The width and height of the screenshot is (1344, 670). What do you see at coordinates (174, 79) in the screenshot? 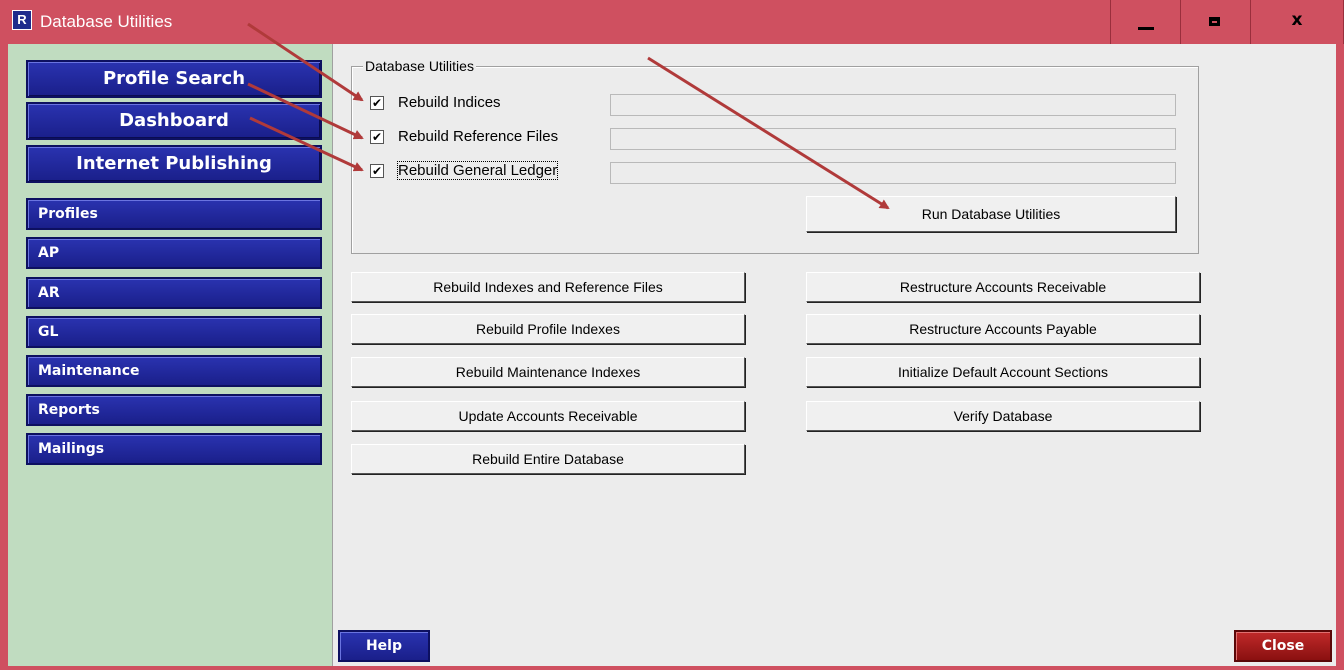
I see `profile-search-button: Profile Search` at bounding box center [174, 79].